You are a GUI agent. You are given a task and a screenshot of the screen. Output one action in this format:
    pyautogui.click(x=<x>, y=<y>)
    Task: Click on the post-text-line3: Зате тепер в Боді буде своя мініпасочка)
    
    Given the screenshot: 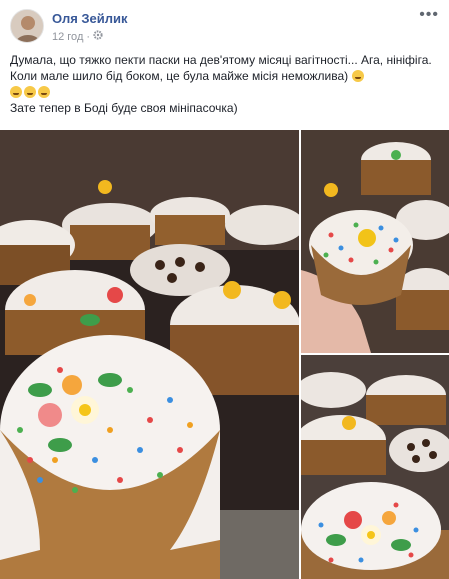 What is the action you would take?
    pyautogui.click(x=124, y=108)
    